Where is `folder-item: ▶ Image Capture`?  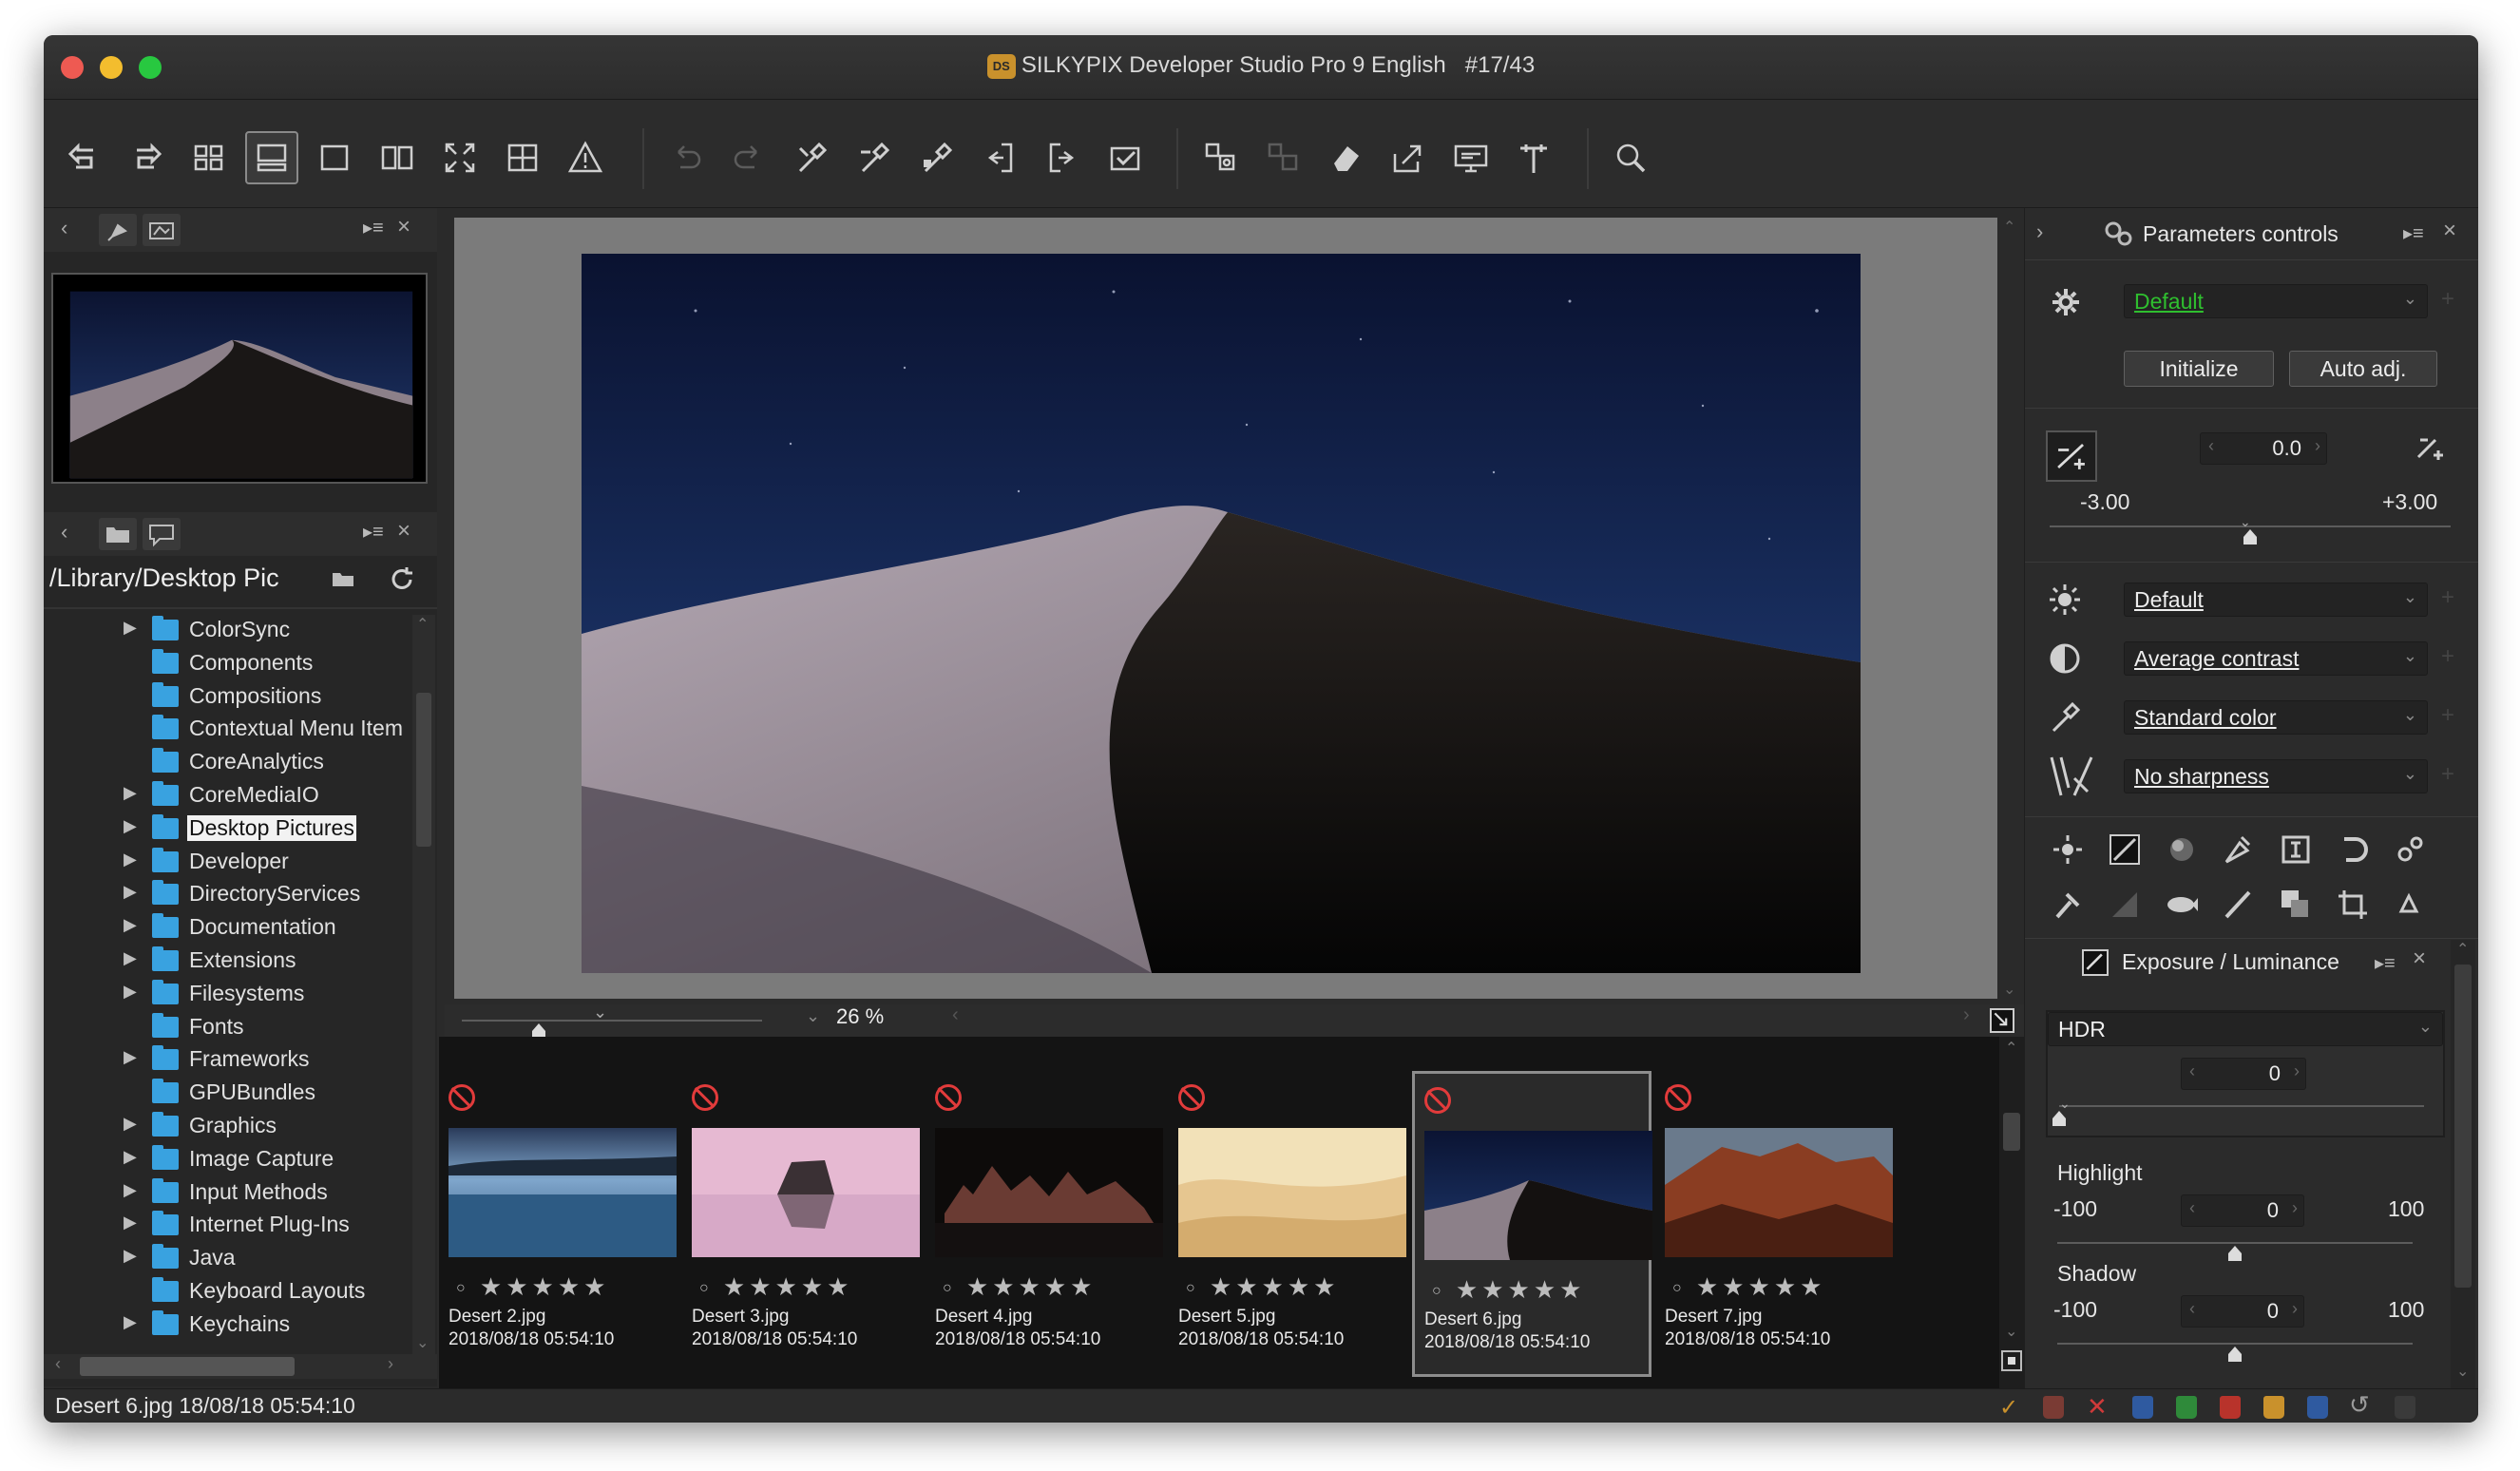 folder-item: ▶ Image Capture is located at coordinates (268, 1160).